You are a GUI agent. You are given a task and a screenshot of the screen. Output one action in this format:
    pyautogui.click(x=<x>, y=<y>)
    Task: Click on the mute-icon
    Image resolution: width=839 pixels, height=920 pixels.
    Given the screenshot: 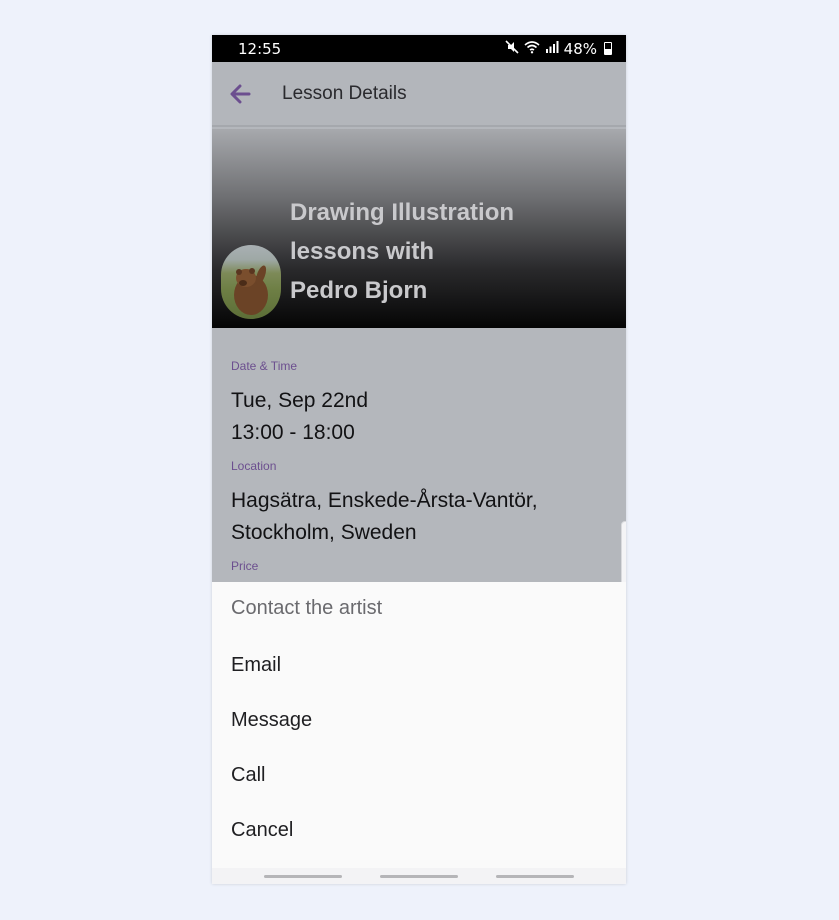 What is the action you would take?
    pyautogui.click(x=512, y=48)
    